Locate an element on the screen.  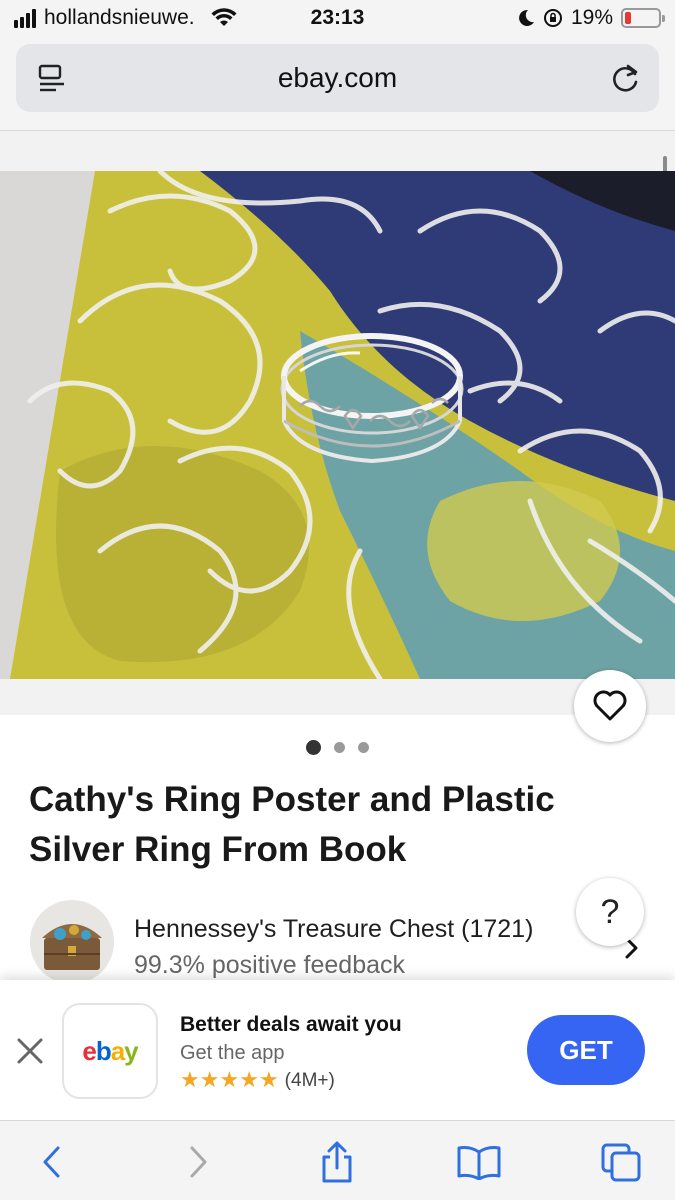
share-icon is located at coordinates (337, 1162).